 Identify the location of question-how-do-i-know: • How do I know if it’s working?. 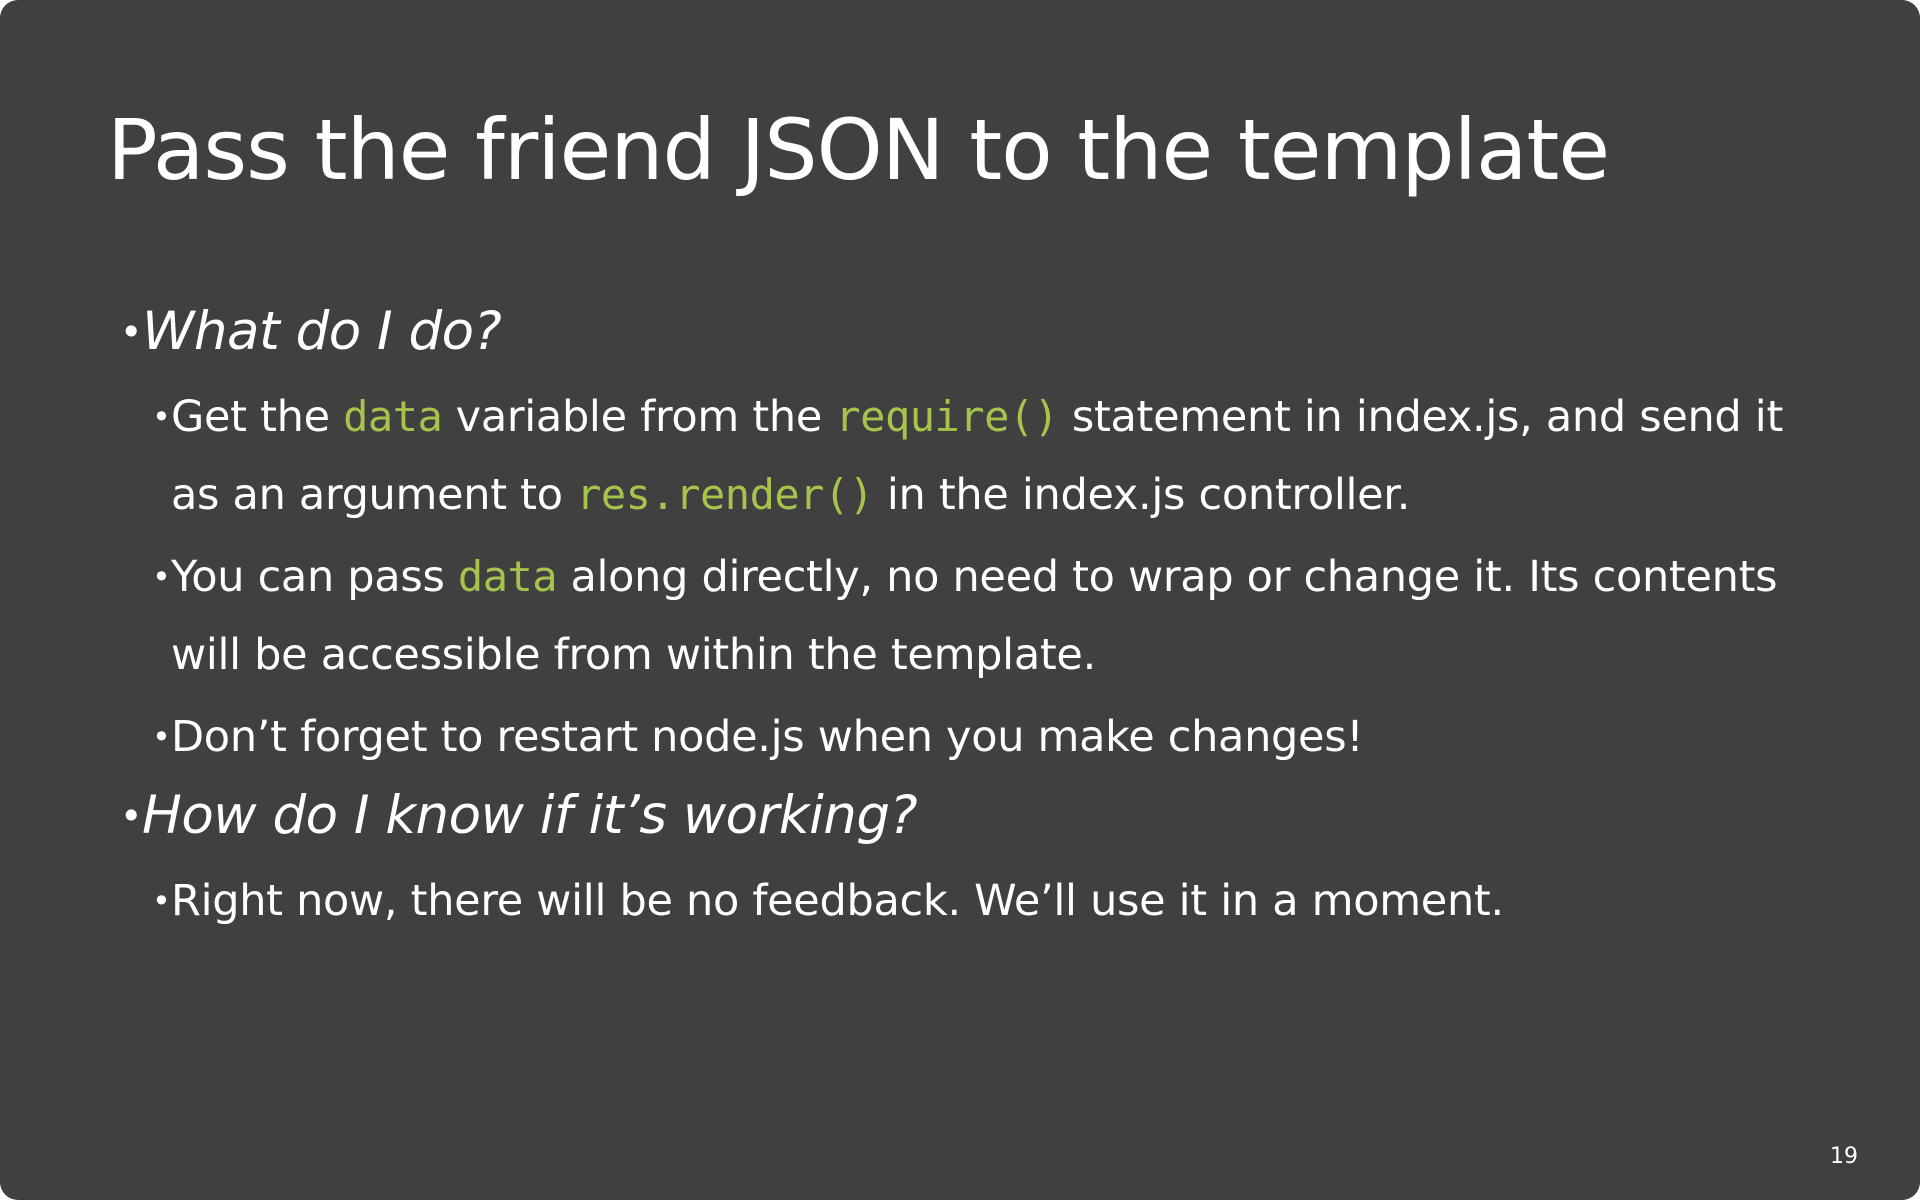
(980, 816).